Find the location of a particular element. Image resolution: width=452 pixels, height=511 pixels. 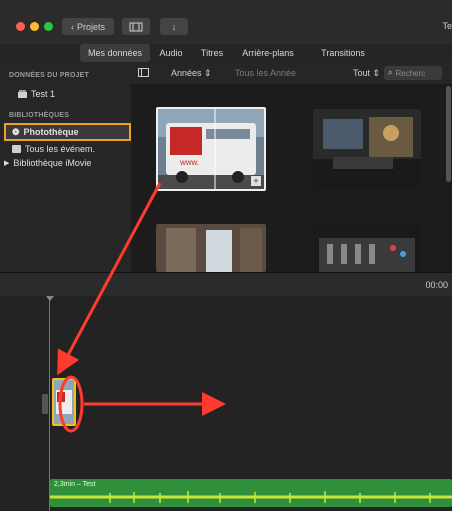

timecode: 00:00 is located at coordinates (436, 285).